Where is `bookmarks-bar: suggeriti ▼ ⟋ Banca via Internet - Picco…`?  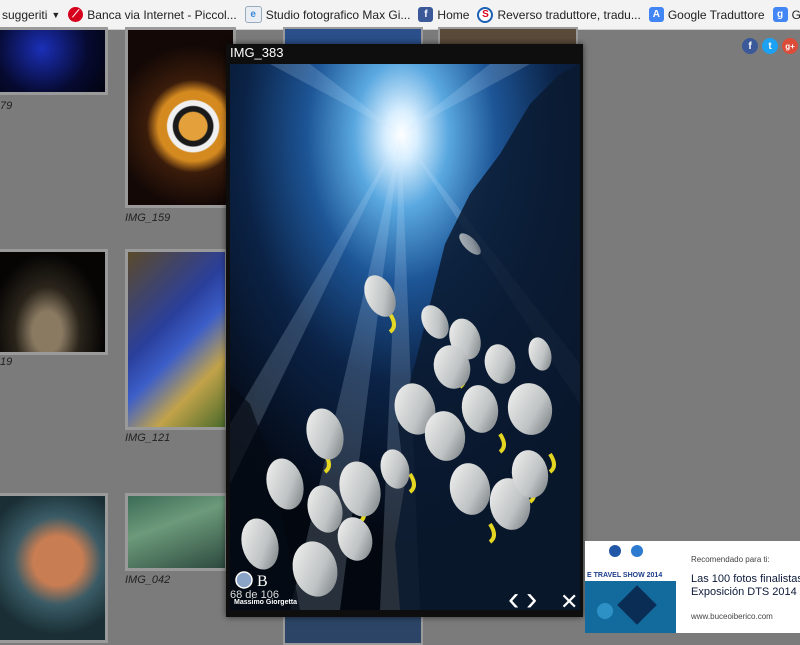
bookmarks-bar: suggeriti ▼ ⟋ Banca via Internet - Picco… is located at coordinates (400, 15).